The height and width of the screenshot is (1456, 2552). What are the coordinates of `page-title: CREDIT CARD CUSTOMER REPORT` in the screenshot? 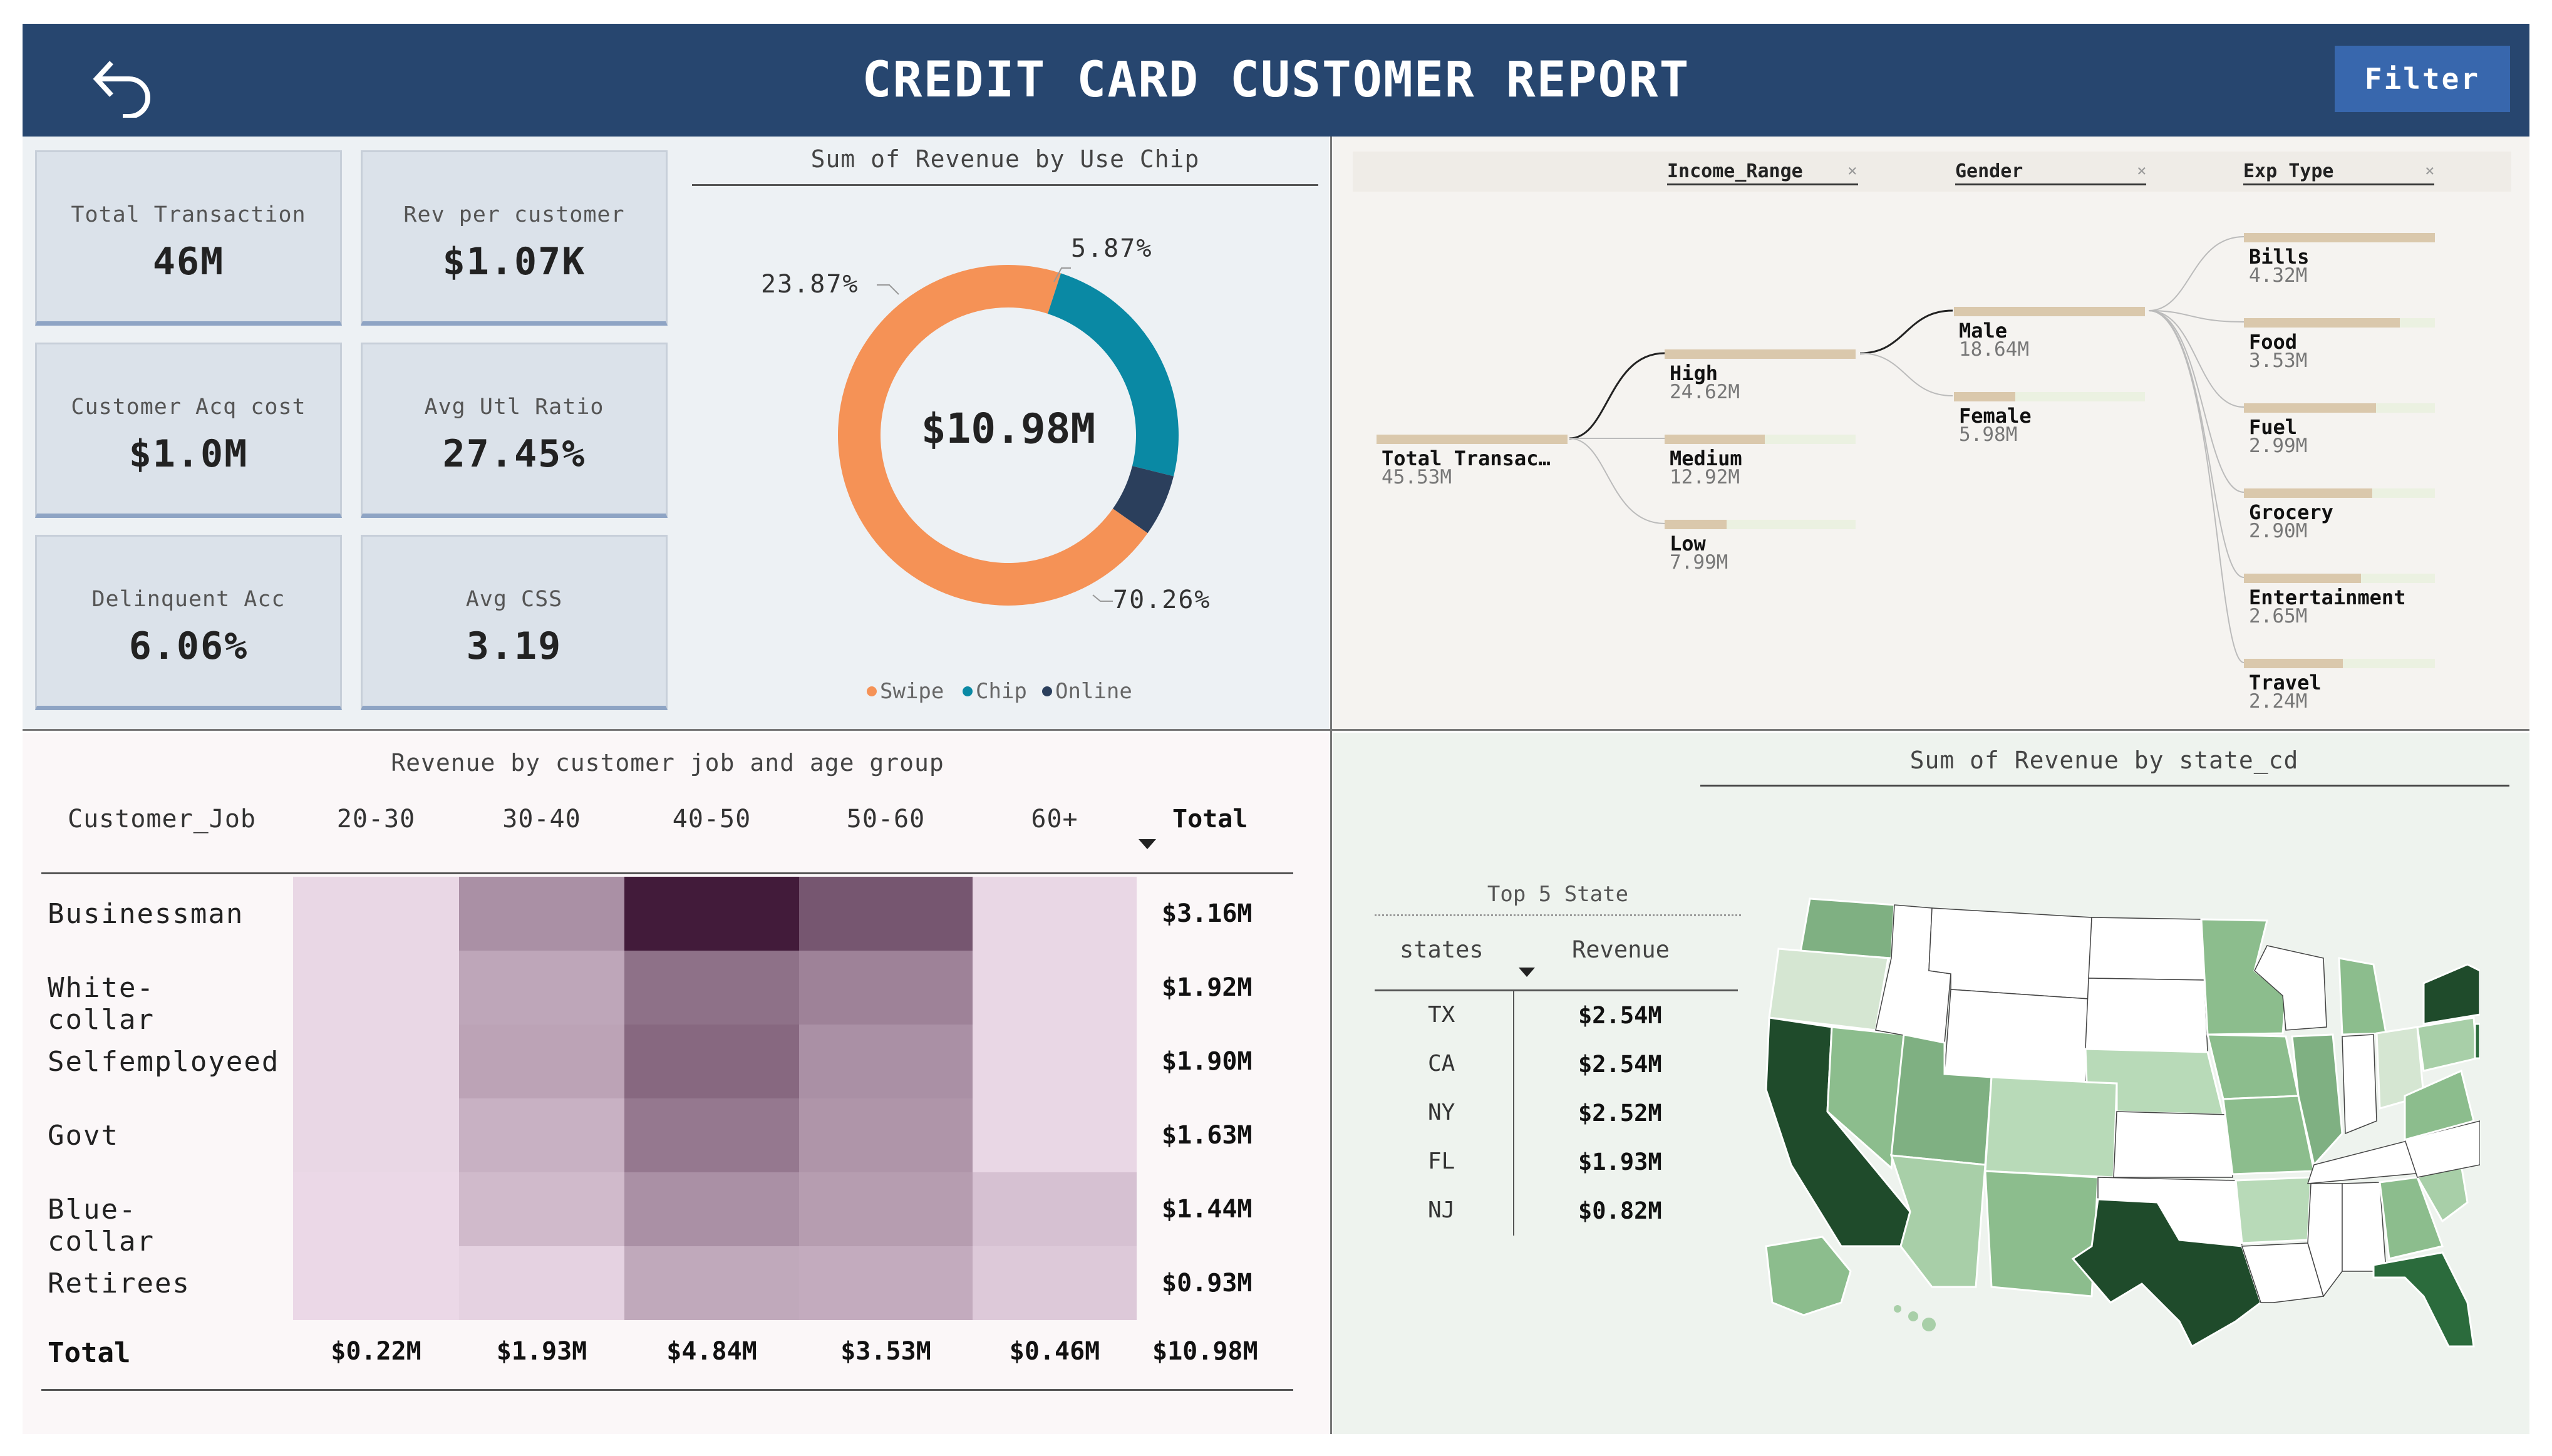 It's located at (1276, 80).